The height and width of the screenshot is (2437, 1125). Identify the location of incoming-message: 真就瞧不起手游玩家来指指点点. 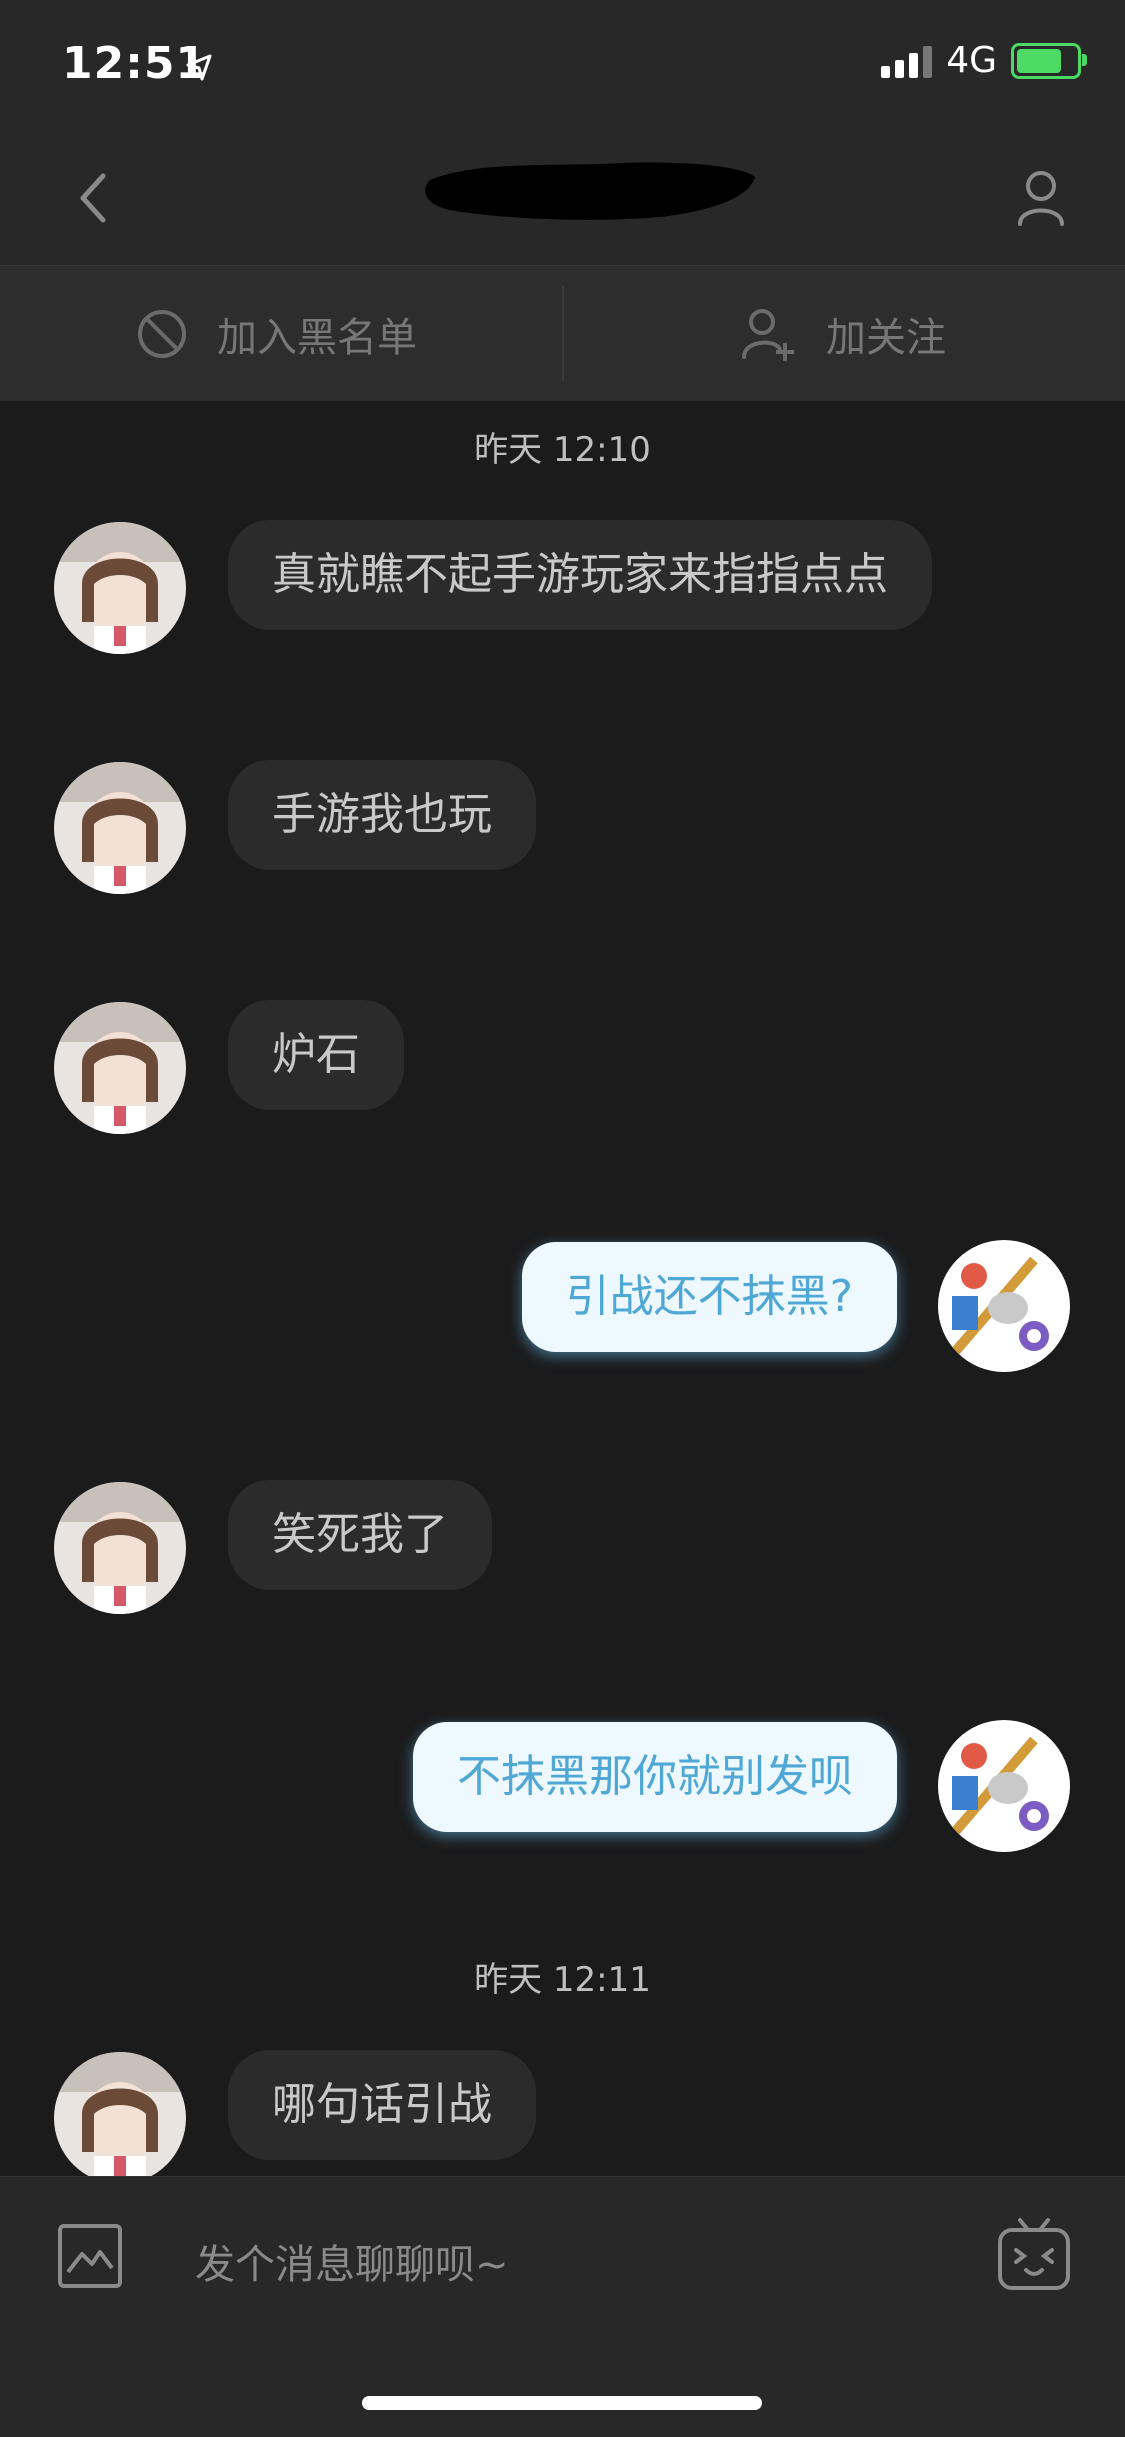
(580, 575).